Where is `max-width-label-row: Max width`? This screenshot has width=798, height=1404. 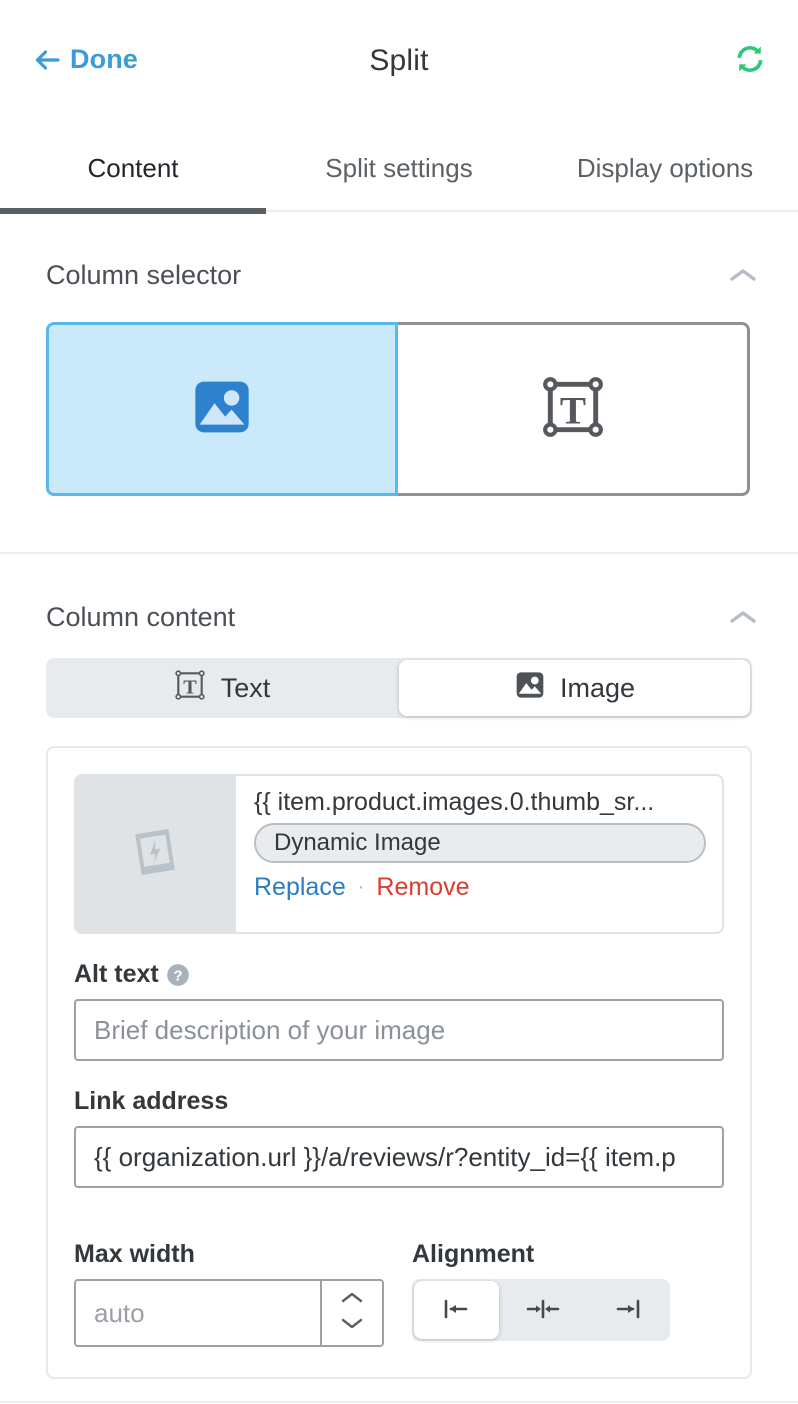
max-width-label-row: Max width is located at coordinates (229, 1254).